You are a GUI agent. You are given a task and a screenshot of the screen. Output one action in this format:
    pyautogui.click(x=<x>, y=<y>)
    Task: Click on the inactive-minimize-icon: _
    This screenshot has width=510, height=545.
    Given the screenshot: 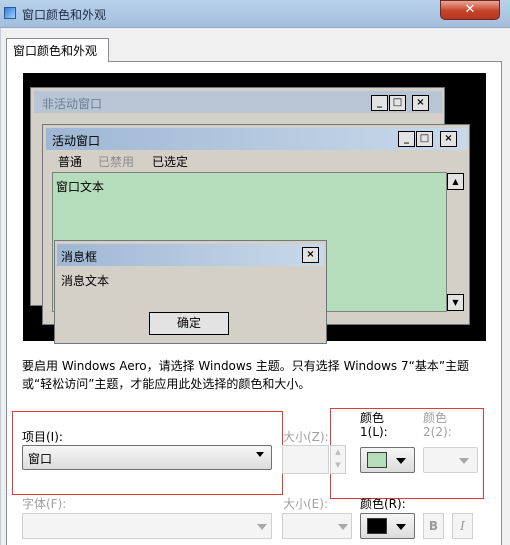 What is the action you would take?
    pyautogui.click(x=379, y=103)
    